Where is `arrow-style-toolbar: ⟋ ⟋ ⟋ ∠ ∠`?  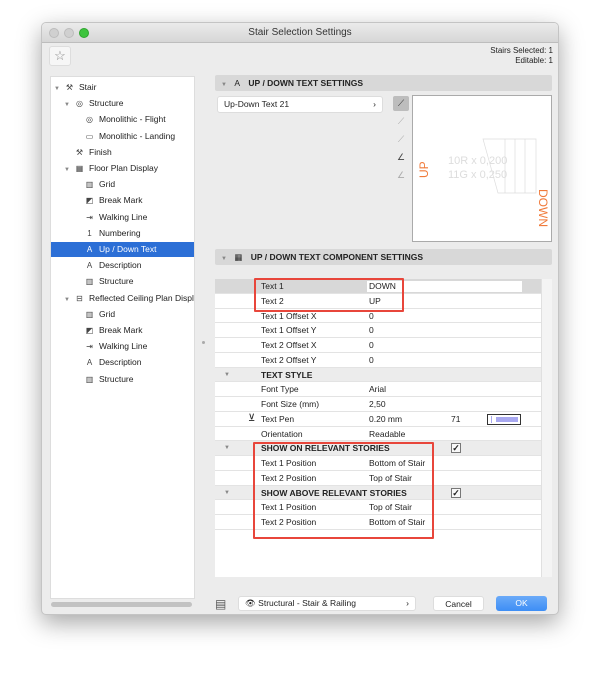
arrow-style-toolbar: ⟋ ⟋ ⟋ ∠ ∠ is located at coordinates (401, 141).